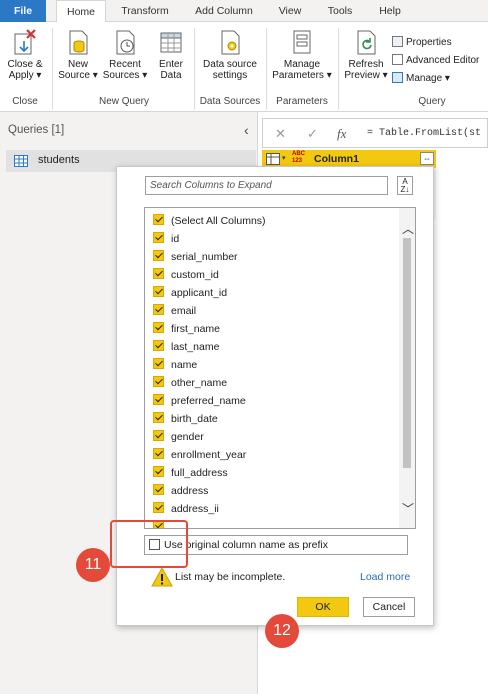 Image resolution: width=488 pixels, height=694 pixels. I want to click on formula-bar: ✕ ✓ fx = Table.FromList(st, so click(375, 133).